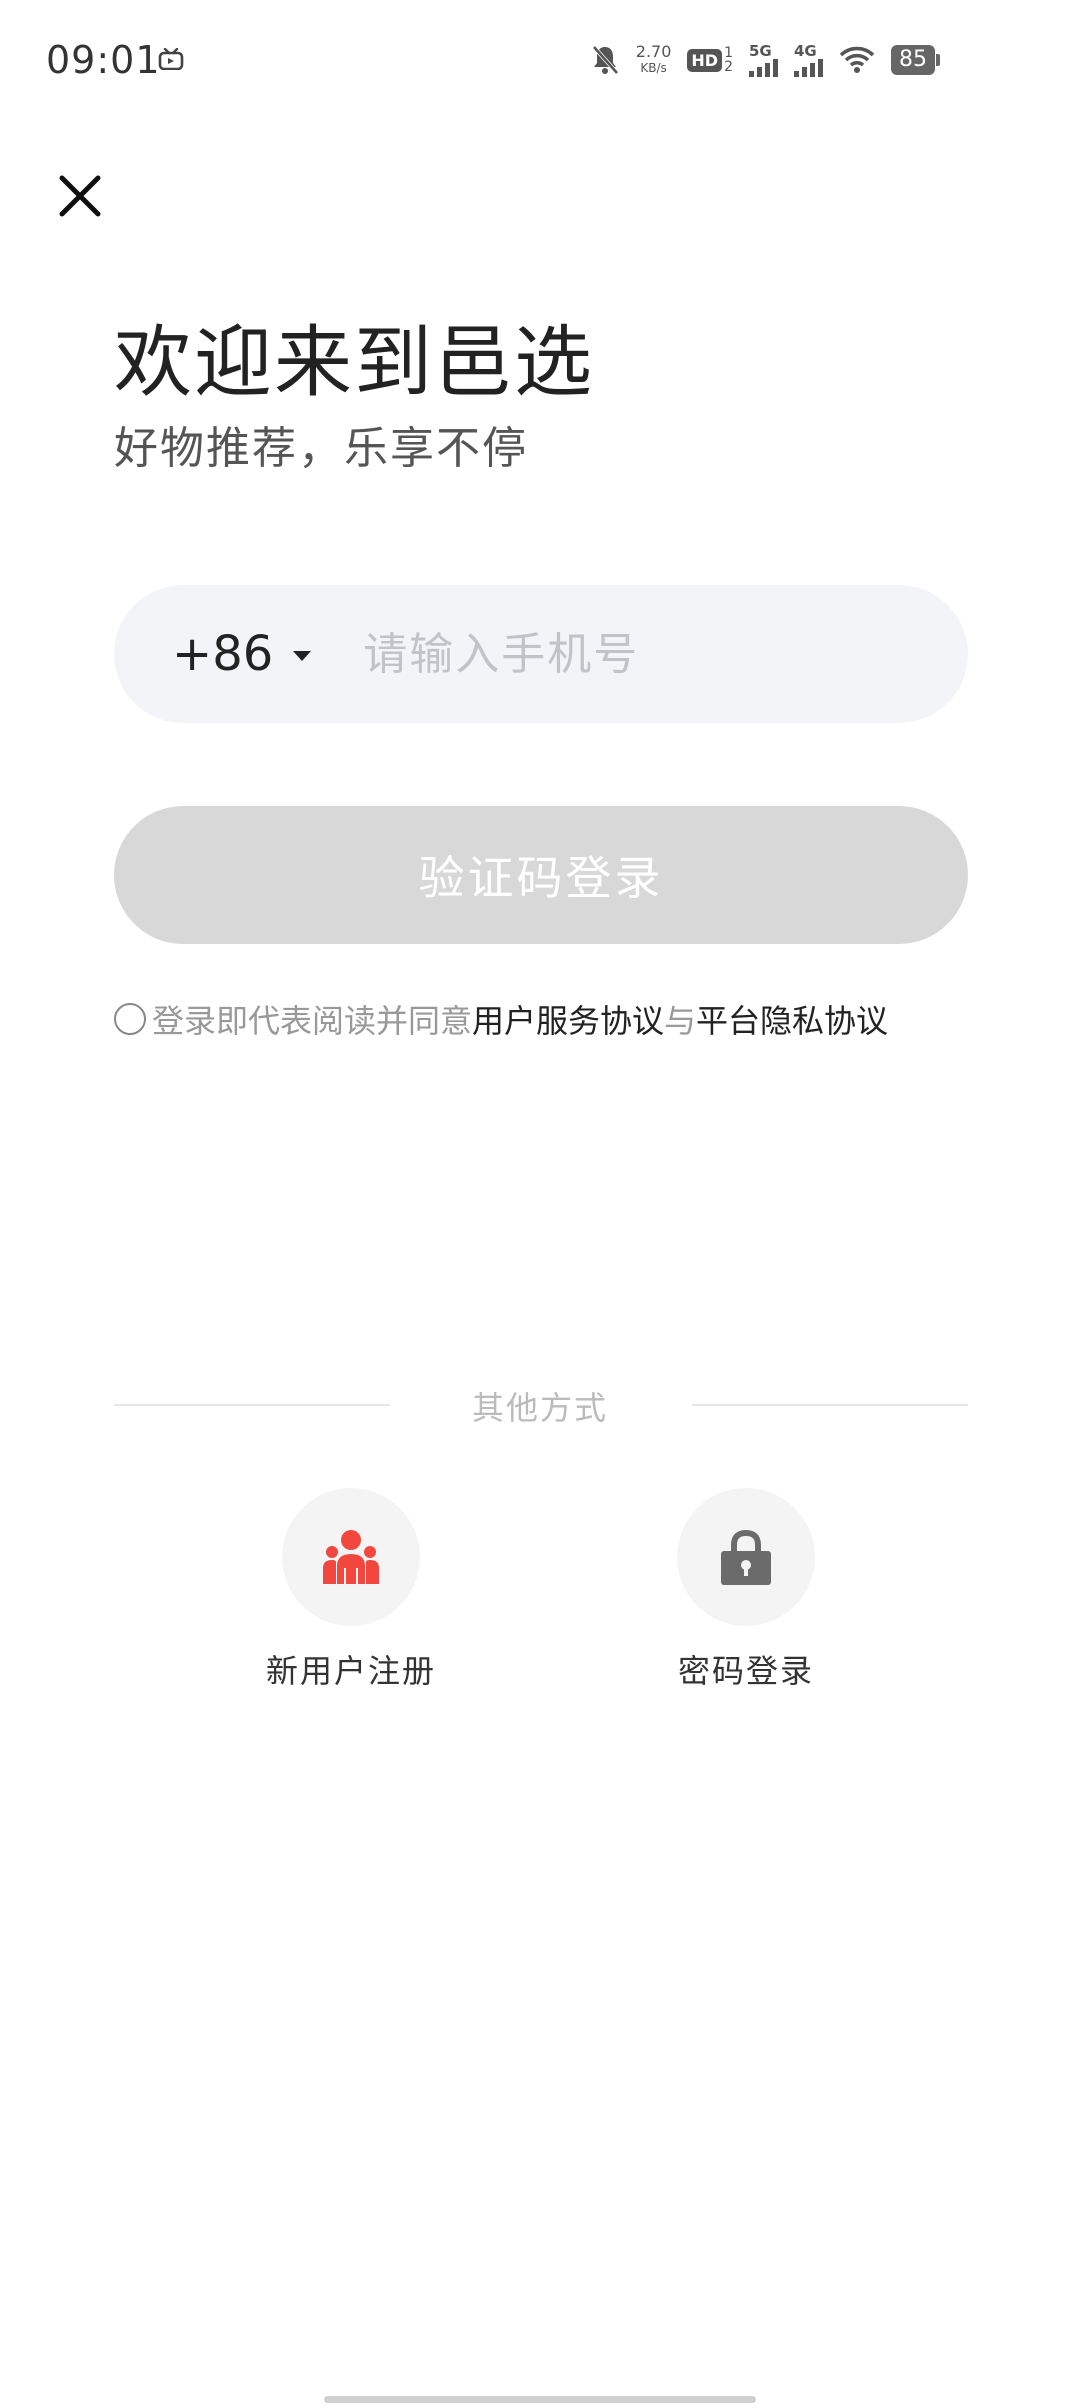 The image size is (1080, 2408). I want to click on network-speed-value: 2.70, so click(653, 51).